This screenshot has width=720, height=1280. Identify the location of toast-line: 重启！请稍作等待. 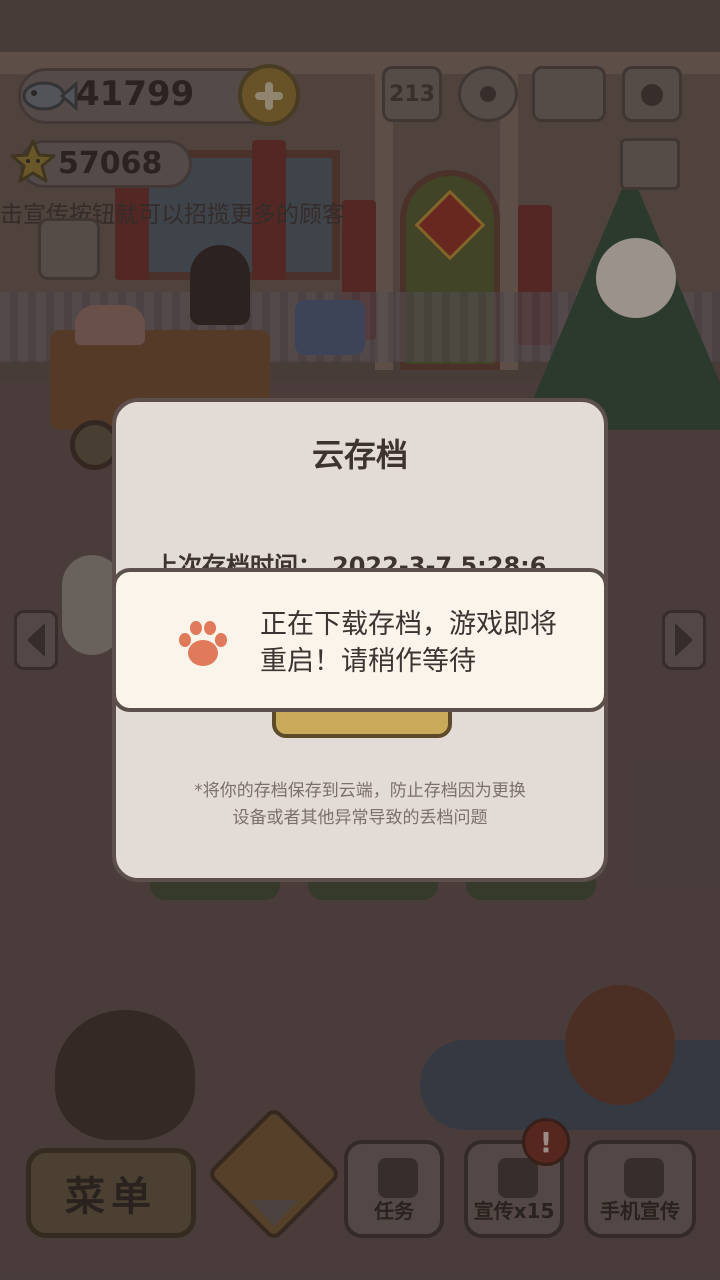
(368, 661).